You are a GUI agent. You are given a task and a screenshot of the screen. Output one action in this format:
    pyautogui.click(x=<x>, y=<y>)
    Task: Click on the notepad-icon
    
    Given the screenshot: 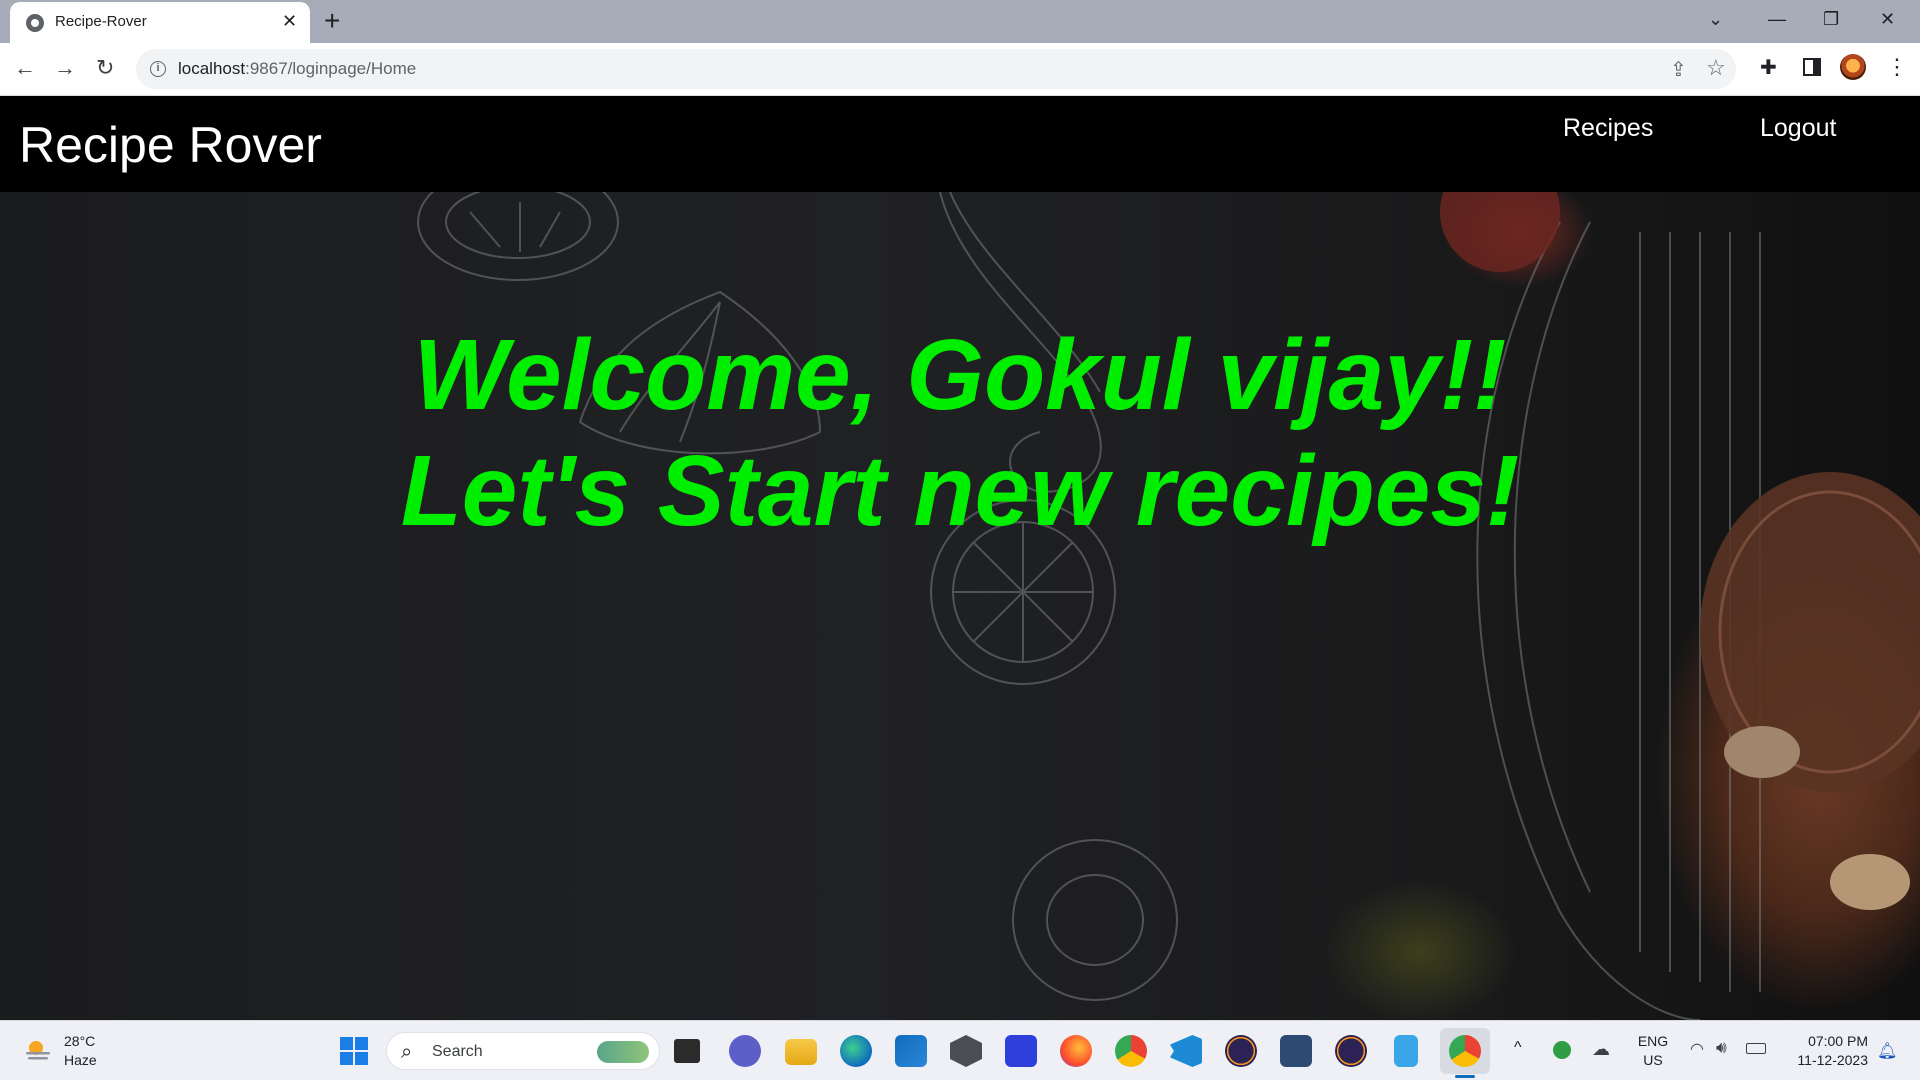 What is the action you would take?
    pyautogui.click(x=1406, y=1051)
    